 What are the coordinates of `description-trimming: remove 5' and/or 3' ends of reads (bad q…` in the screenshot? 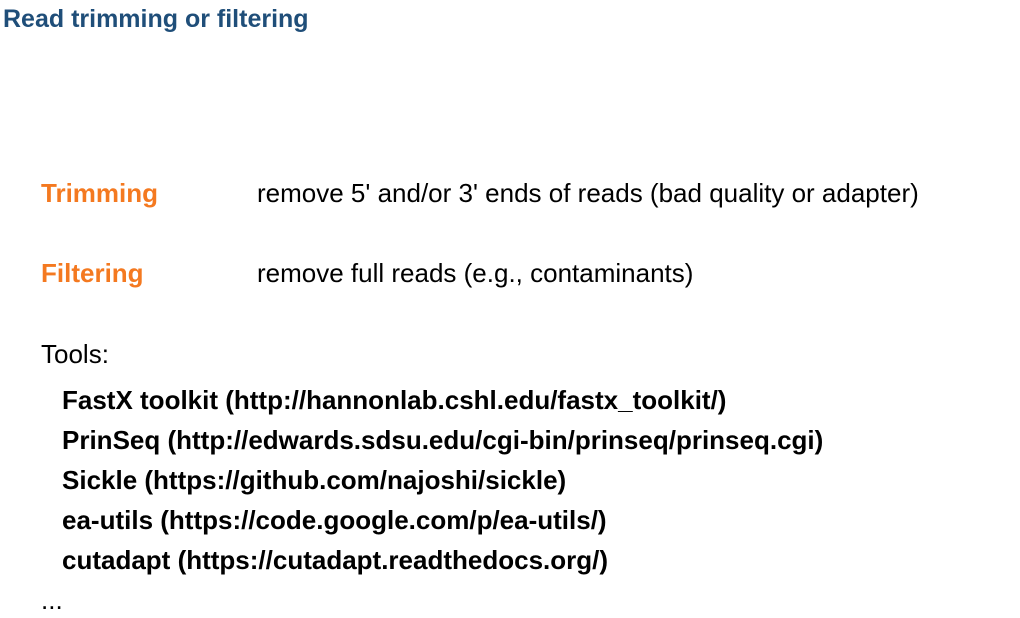 It's located at (588, 193).